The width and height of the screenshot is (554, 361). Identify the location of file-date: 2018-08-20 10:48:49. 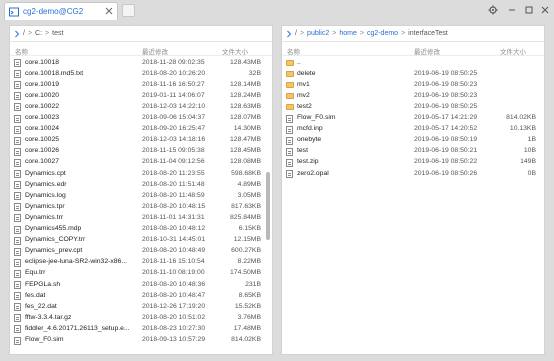
(174, 251).